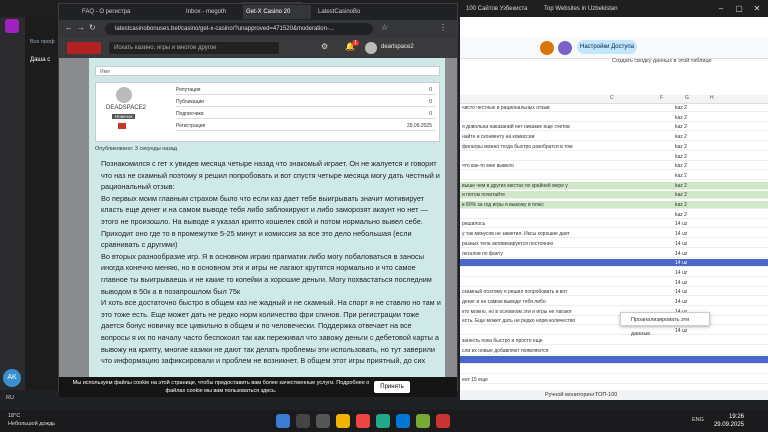 This screenshot has width=768, height=432. I want to click on app-icon, so click(383, 421).